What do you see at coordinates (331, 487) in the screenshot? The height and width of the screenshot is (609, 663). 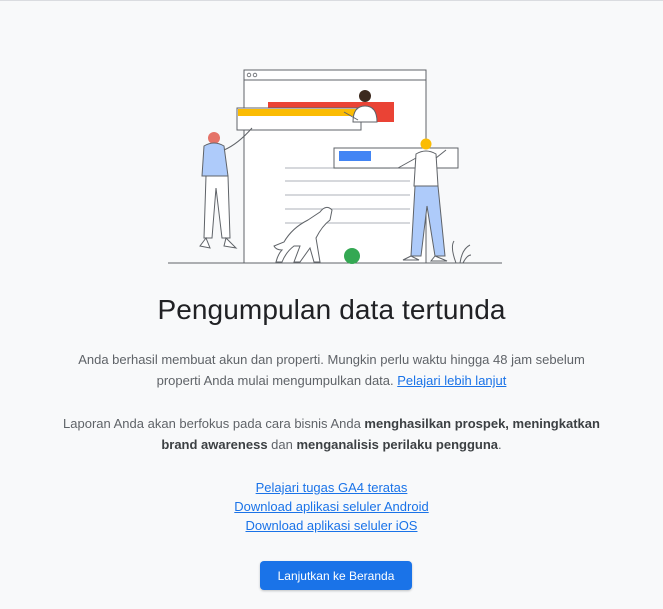 I see `ga4-tasks-link: Pelajari tugas GA4 teratas` at bounding box center [331, 487].